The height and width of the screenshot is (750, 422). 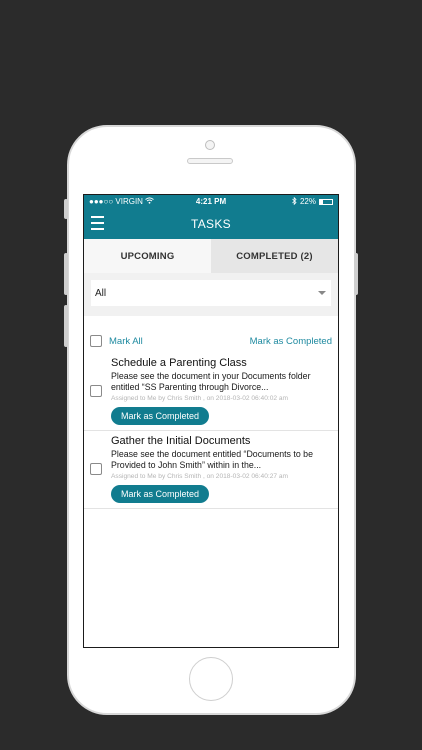 What do you see at coordinates (66, 326) in the screenshot?
I see `volume-down-button` at bounding box center [66, 326].